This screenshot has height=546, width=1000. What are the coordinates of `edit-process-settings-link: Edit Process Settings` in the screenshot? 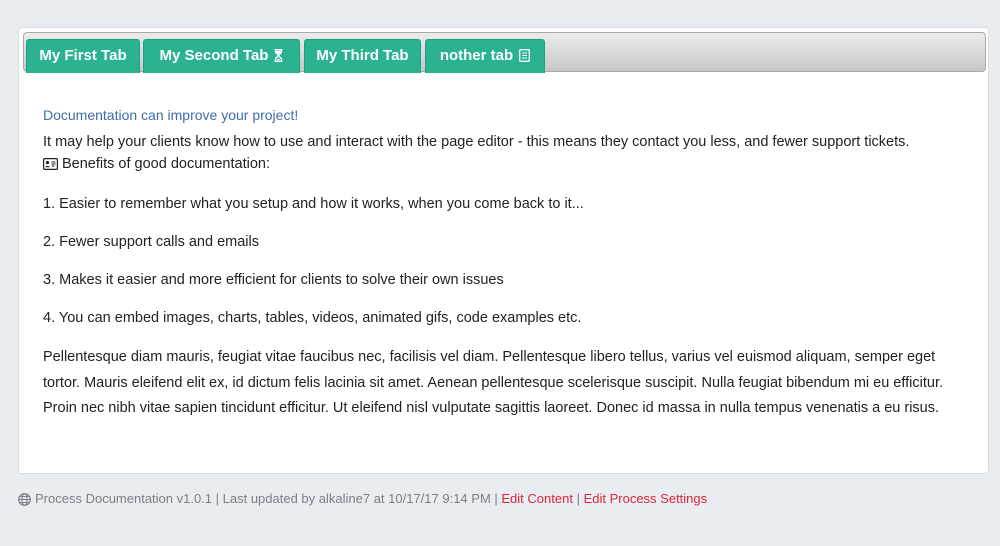 It's located at (646, 498).